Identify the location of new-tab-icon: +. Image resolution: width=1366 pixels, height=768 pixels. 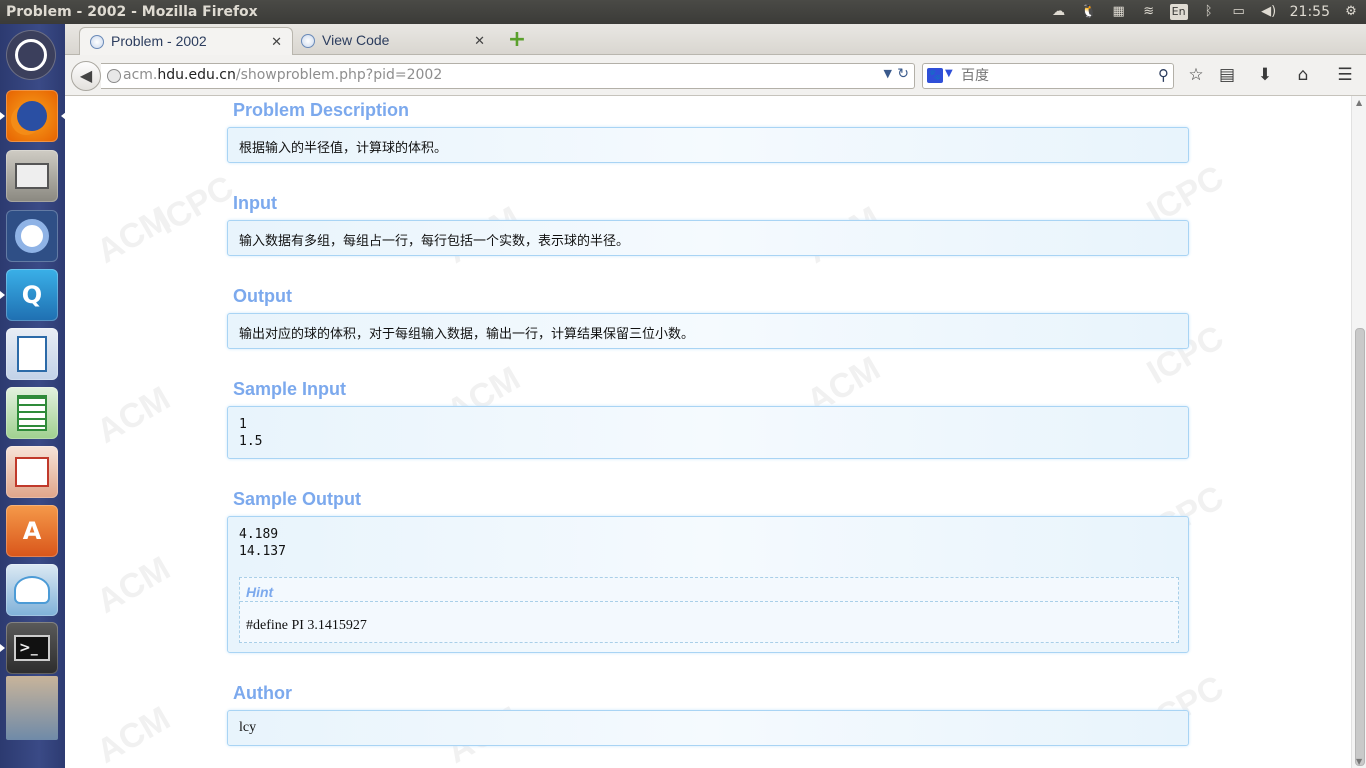
(517, 40).